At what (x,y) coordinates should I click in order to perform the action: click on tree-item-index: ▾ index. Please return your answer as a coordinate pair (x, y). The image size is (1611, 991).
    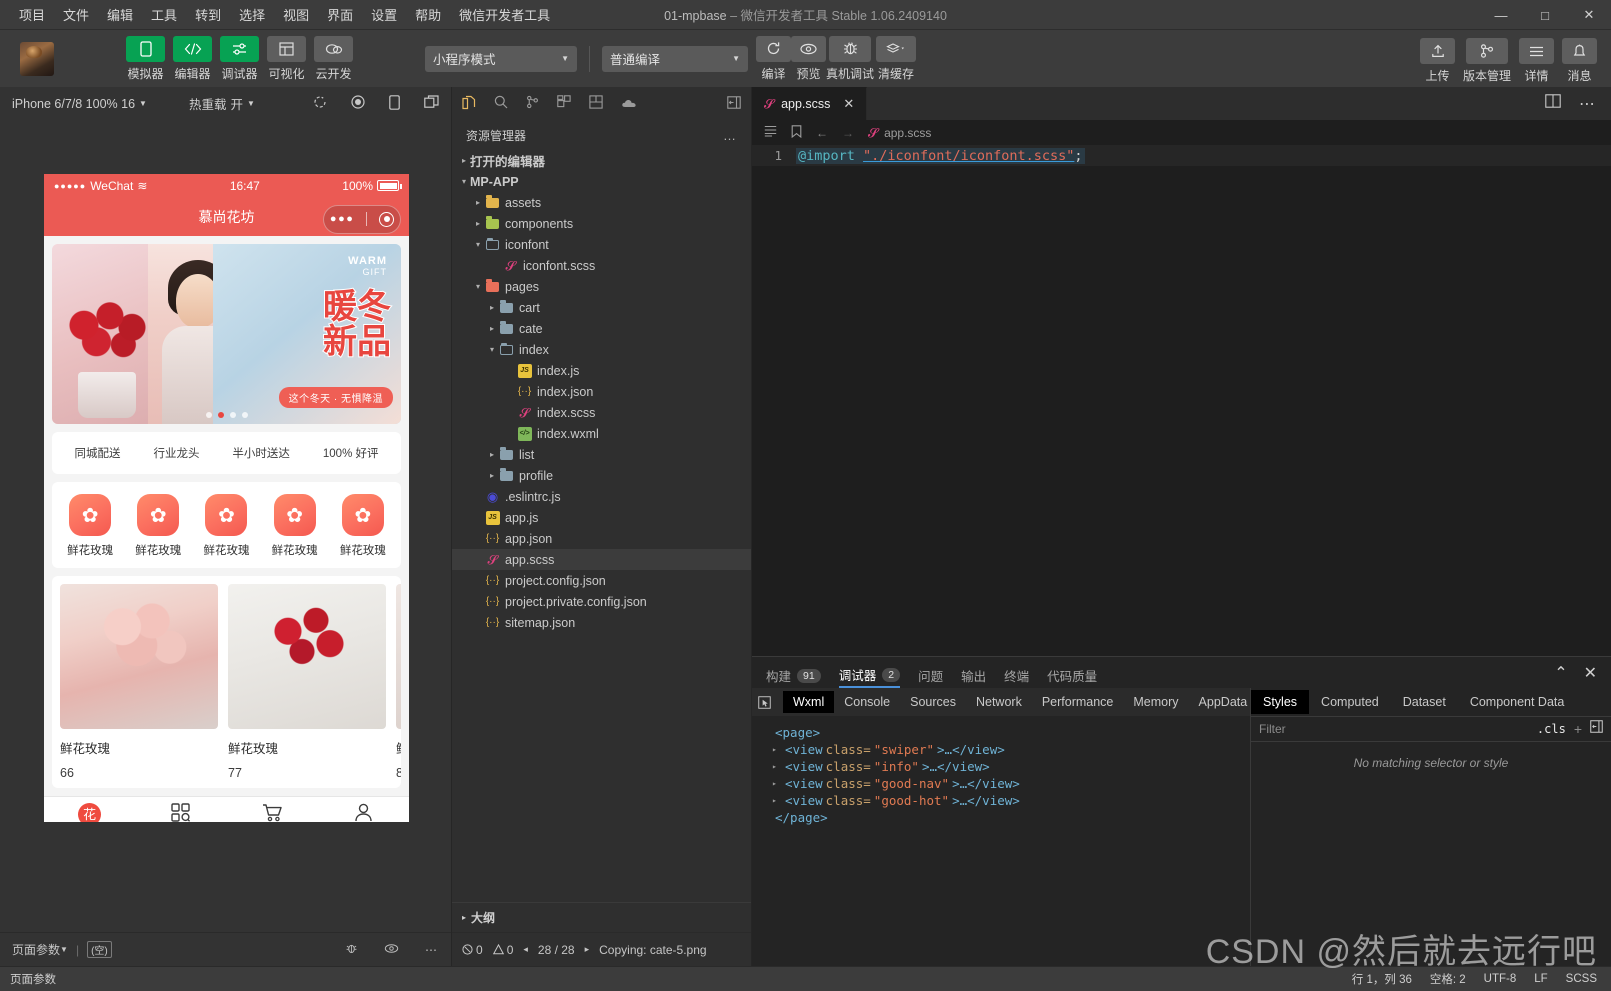
    Looking at the image, I should click on (601, 349).